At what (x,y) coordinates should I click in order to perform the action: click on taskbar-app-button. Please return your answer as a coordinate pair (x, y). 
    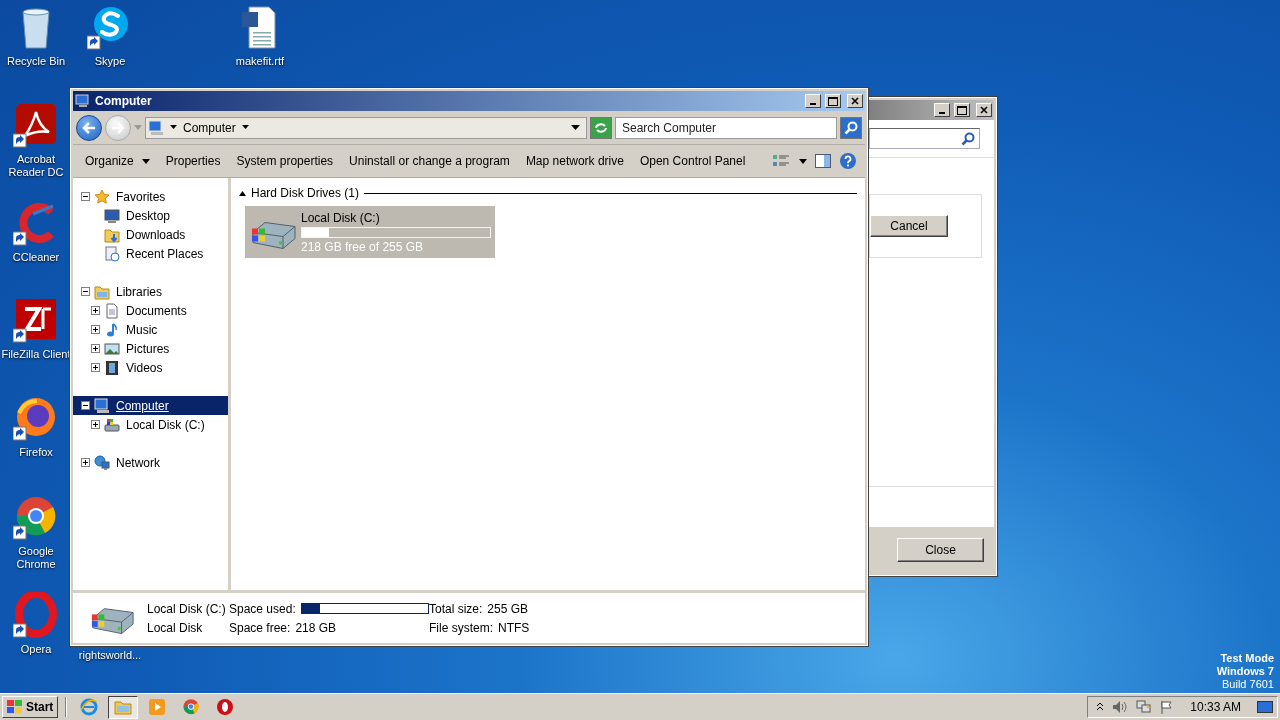
    Looking at the image, I should click on (123, 707).